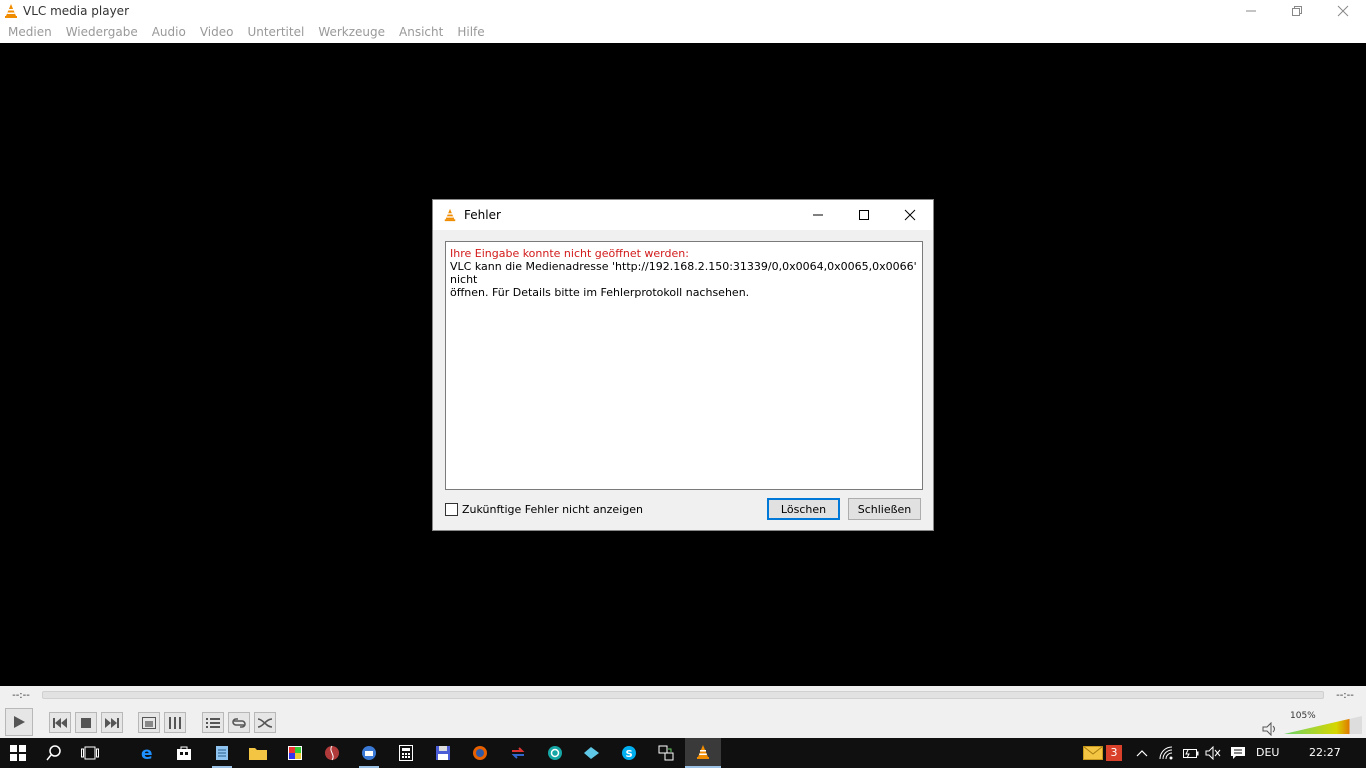  I want to click on shuffle-icon, so click(265, 722).